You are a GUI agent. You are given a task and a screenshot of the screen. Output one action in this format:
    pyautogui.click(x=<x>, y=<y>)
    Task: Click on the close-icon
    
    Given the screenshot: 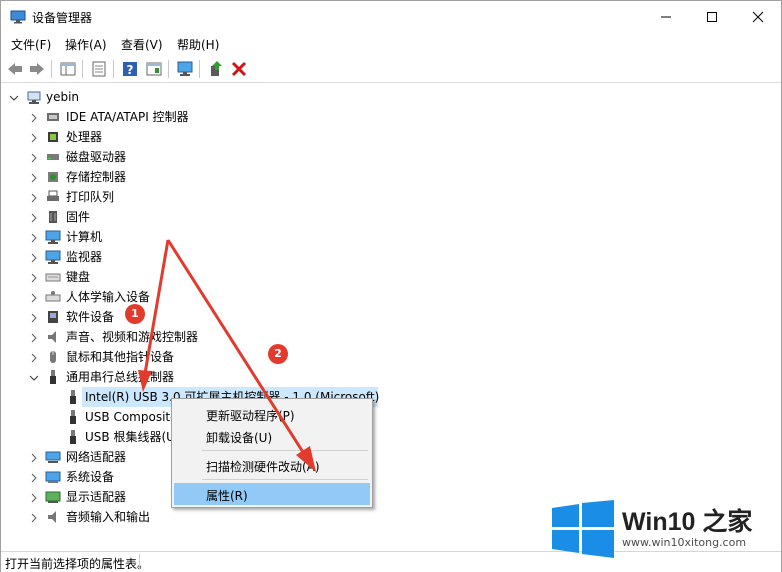 What is the action you would take?
    pyautogui.click(x=758, y=17)
    